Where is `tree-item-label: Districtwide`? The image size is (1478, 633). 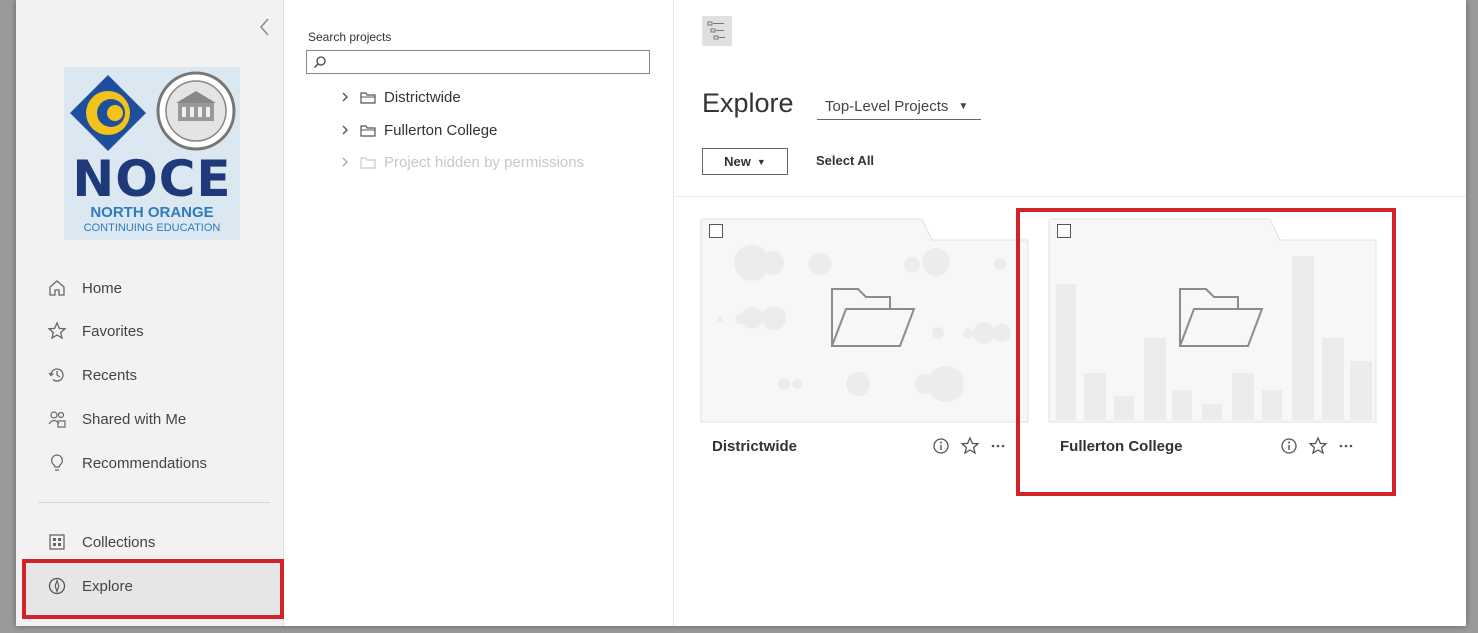 tree-item-label: Districtwide is located at coordinates (422, 97).